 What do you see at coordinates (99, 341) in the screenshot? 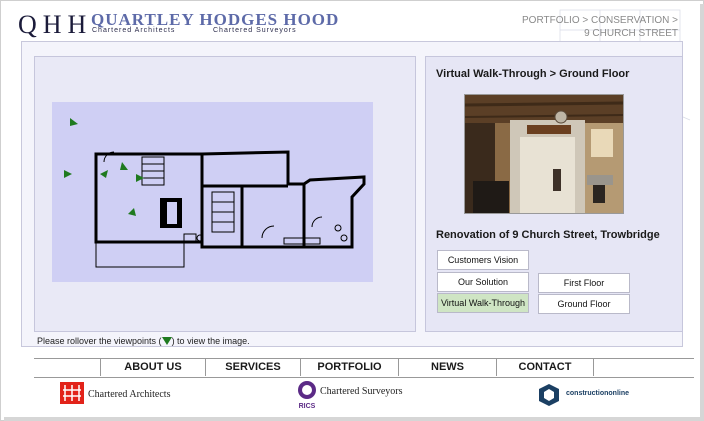
I see `rollover-hint-text: Please rollover the viewpoints (` at bounding box center [99, 341].